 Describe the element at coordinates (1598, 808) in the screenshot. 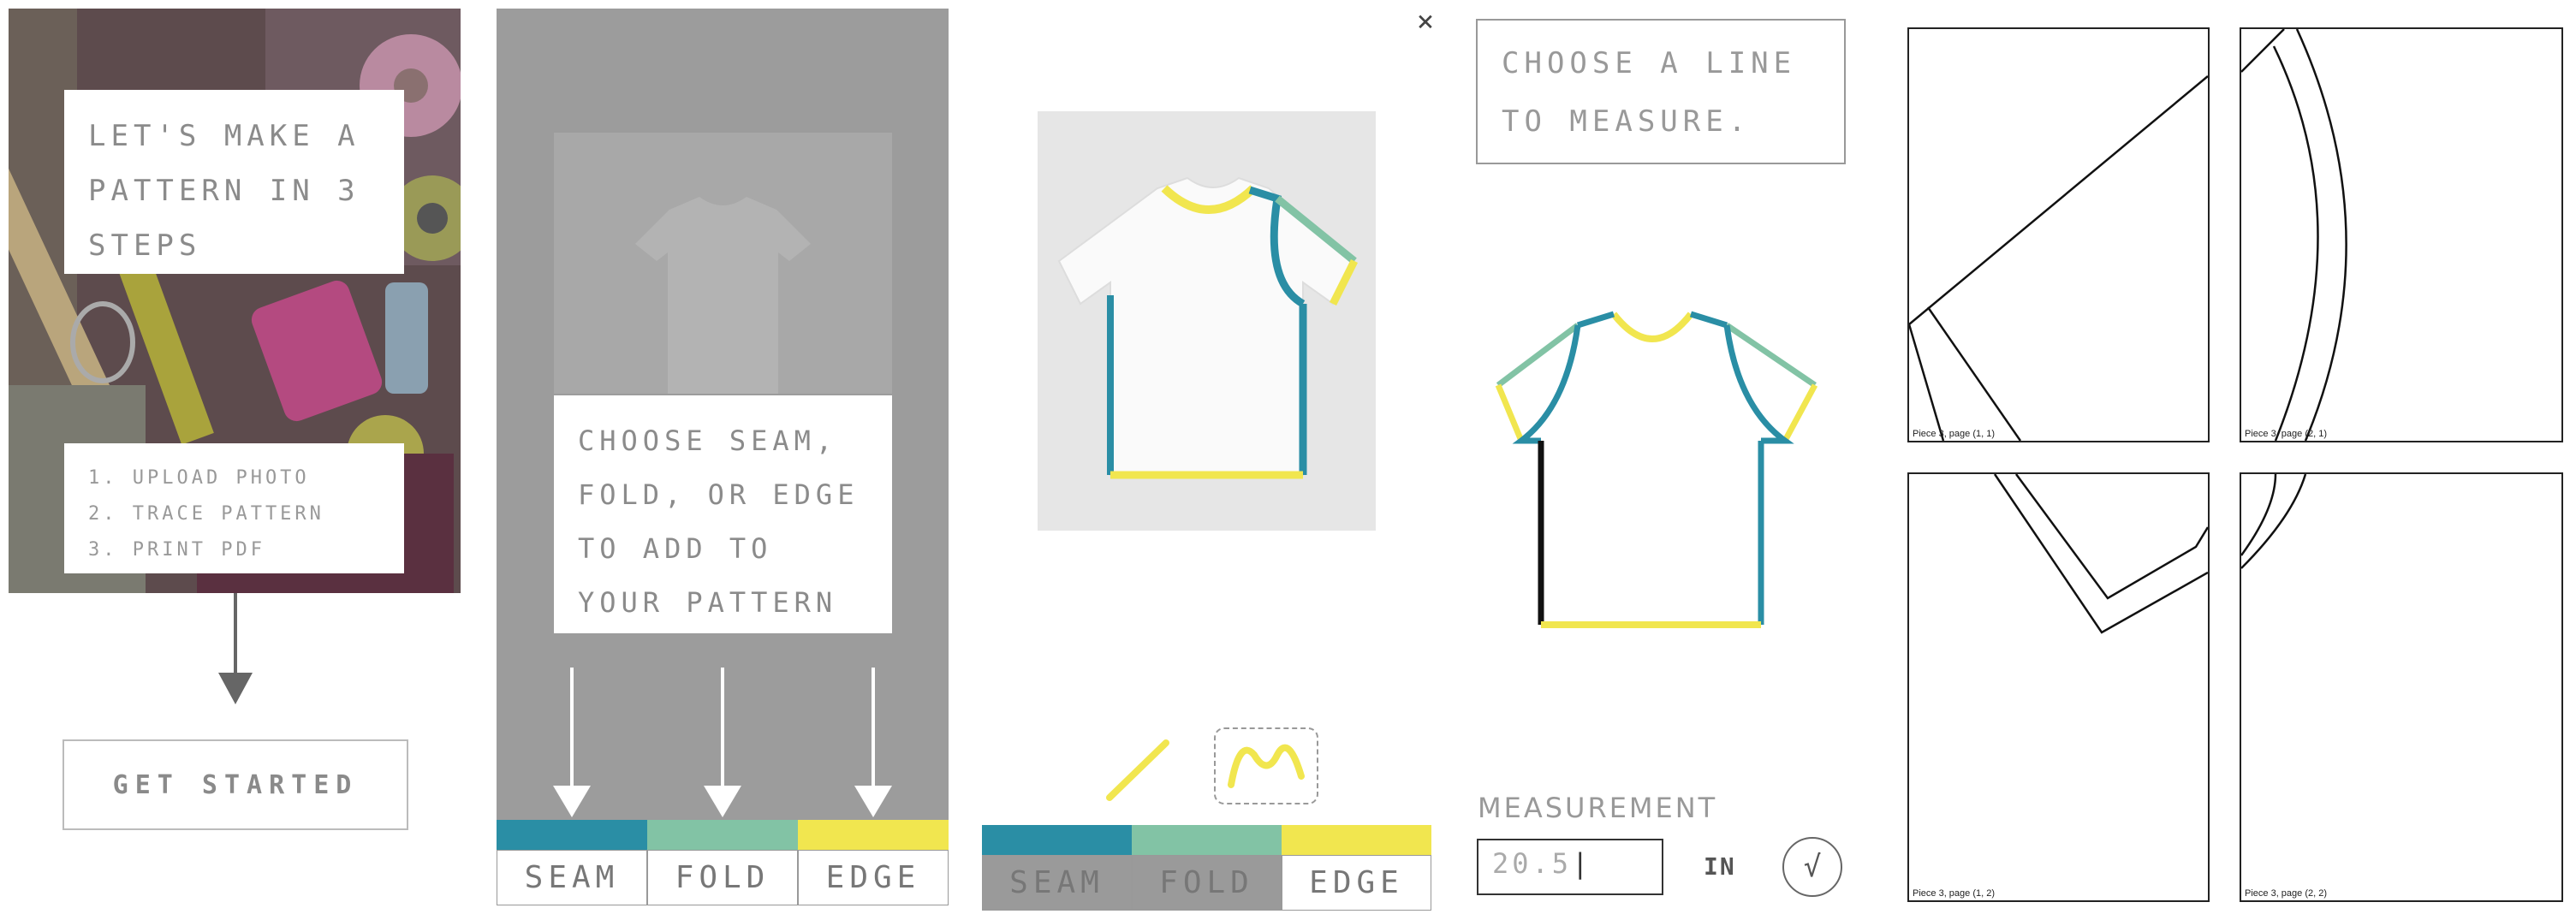

I see `measurement-label: MEASUREMENT` at that location.